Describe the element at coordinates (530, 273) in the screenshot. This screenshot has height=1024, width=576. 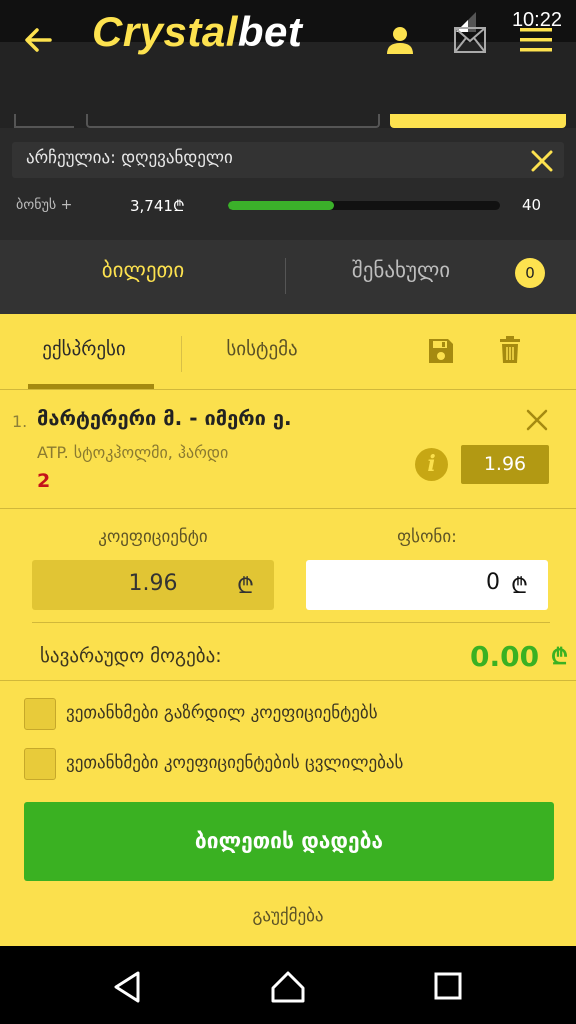
I see `saved-count-badge: 0` at that location.